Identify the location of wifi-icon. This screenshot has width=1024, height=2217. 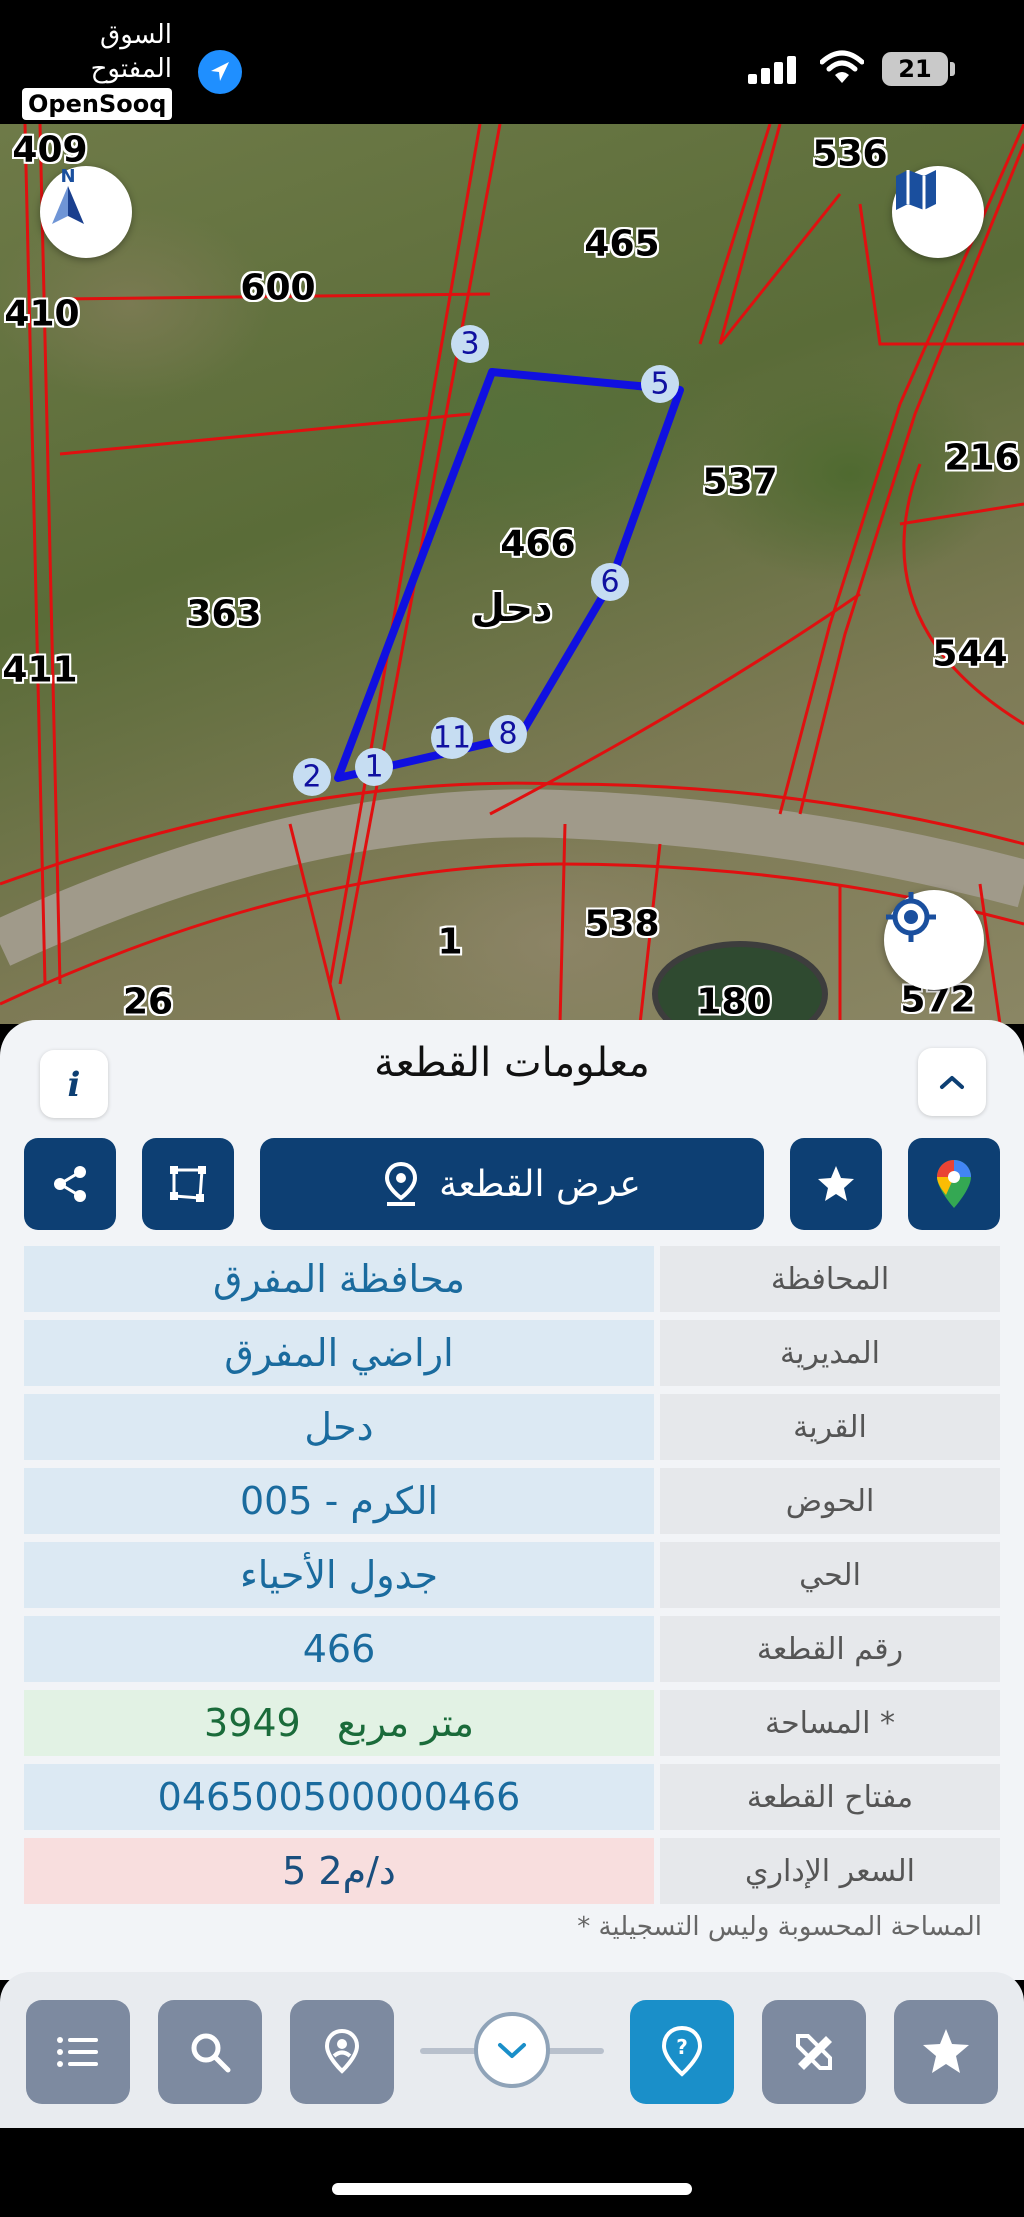
(842, 70).